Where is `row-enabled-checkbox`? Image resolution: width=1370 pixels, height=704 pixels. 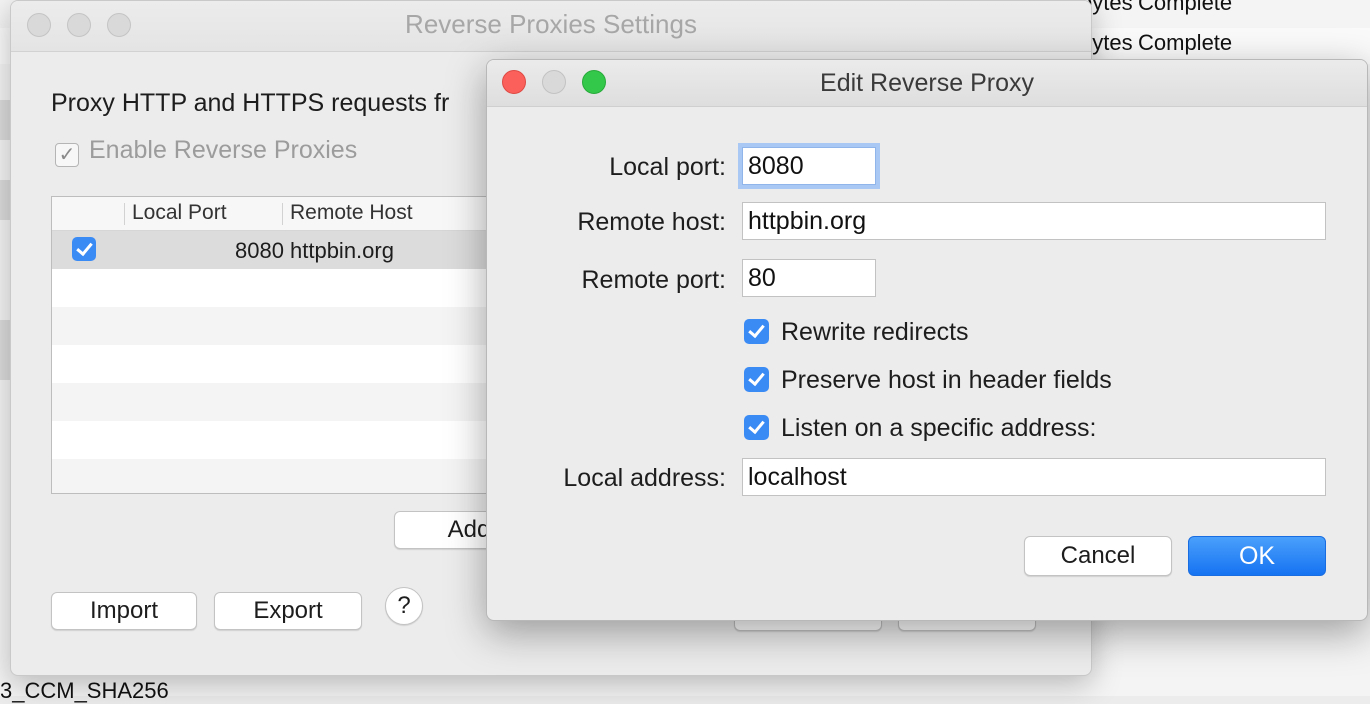 row-enabled-checkbox is located at coordinates (84, 249).